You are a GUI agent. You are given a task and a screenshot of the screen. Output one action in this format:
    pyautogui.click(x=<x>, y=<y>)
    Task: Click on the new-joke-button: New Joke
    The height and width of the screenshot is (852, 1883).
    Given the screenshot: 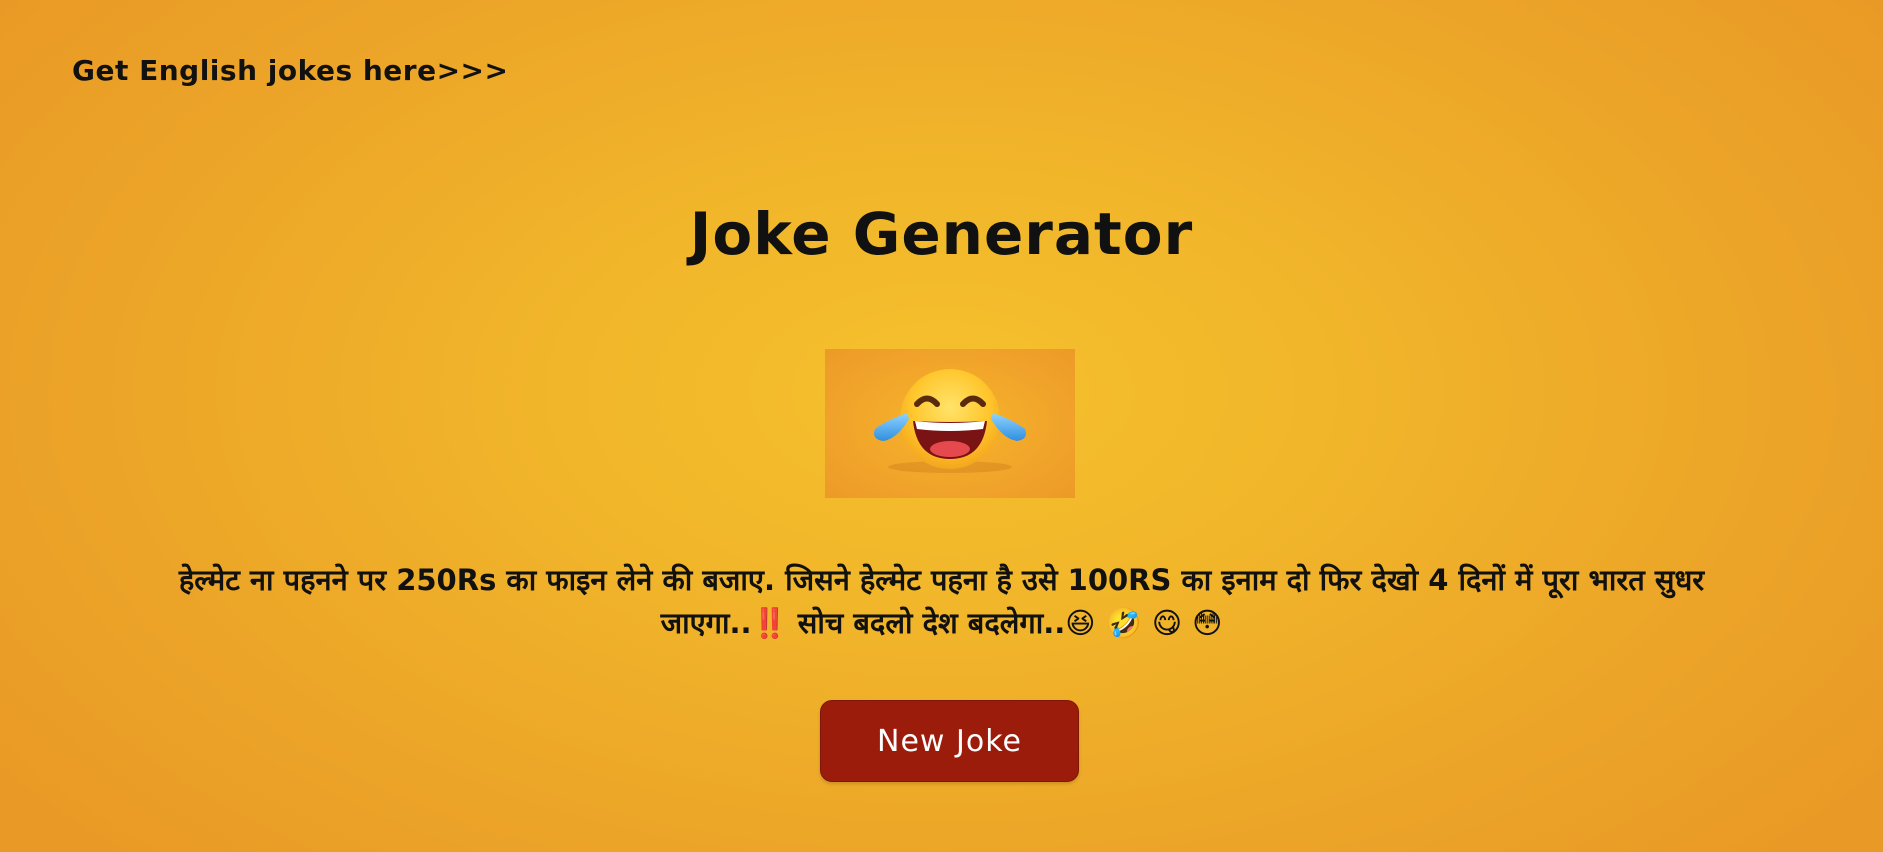 What is the action you would take?
    pyautogui.click(x=949, y=741)
    